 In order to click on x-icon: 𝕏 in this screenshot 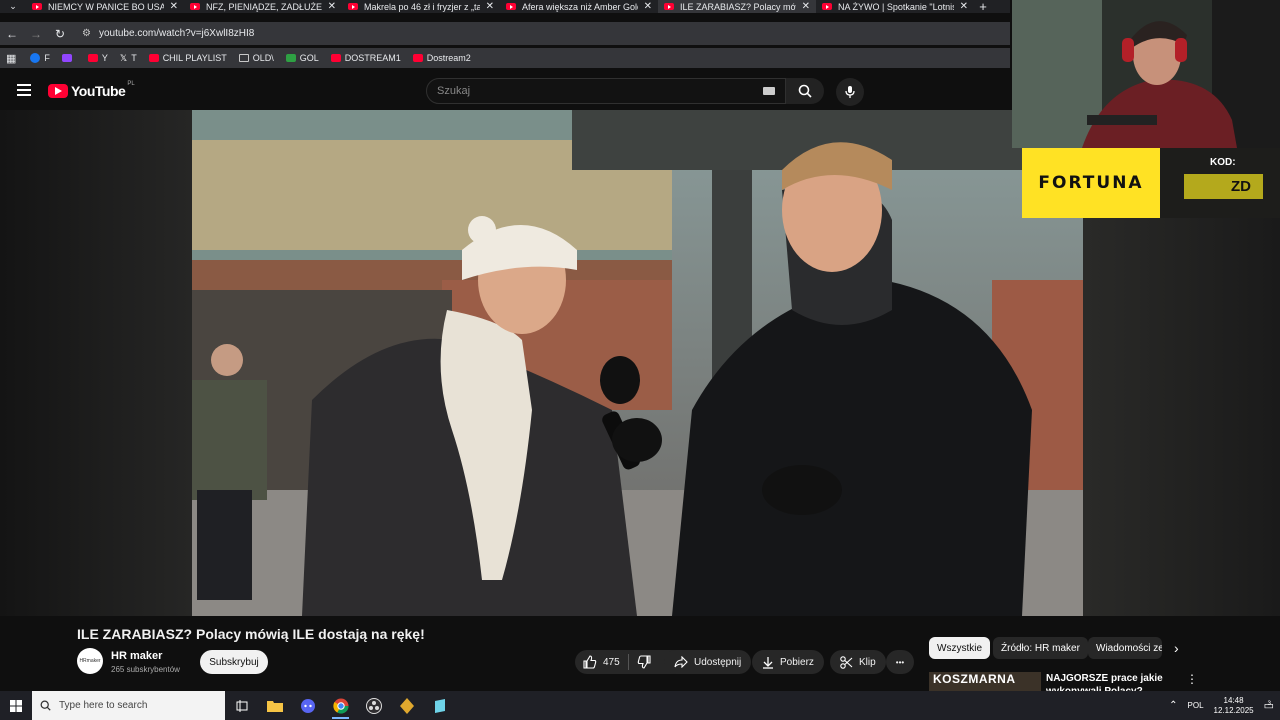, I will do `click(123, 57)`.